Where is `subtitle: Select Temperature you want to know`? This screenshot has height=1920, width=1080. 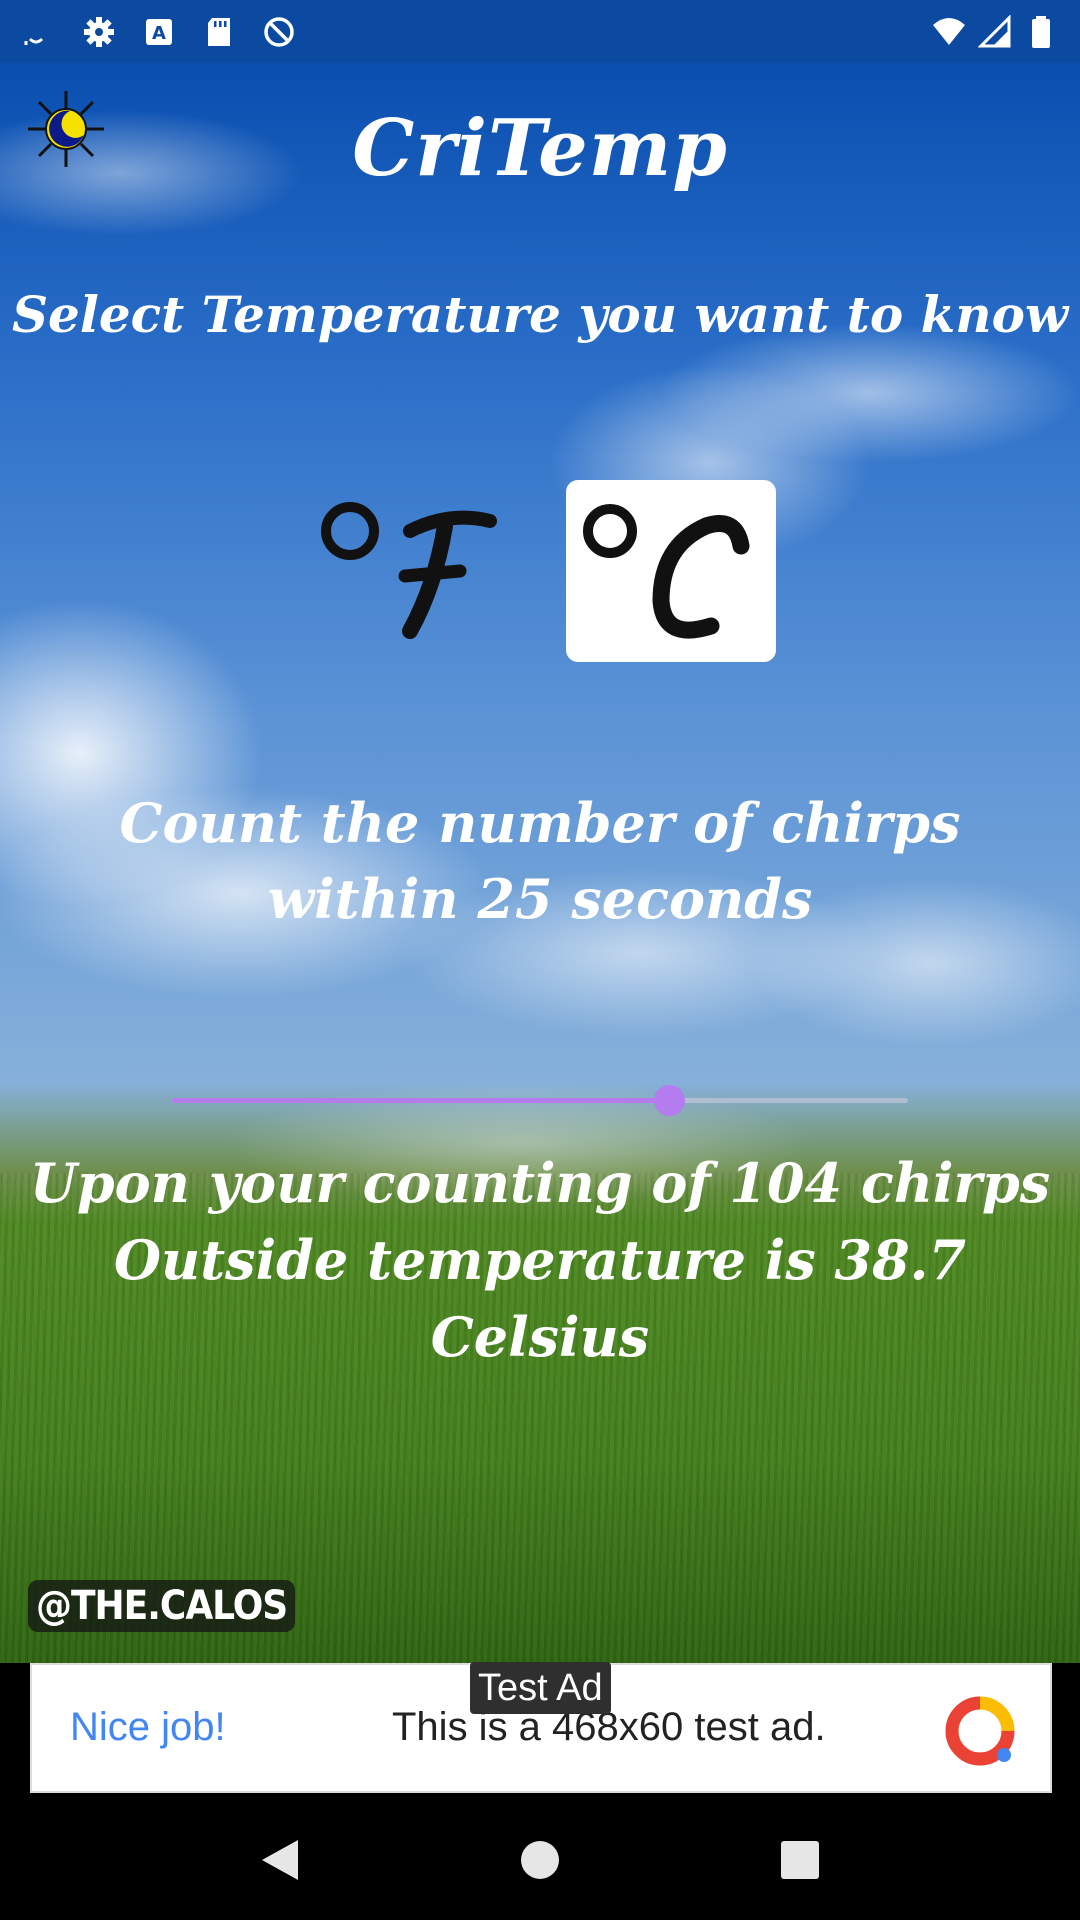 subtitle: Select Temperature you want to know is located at coordinates (540, 314).